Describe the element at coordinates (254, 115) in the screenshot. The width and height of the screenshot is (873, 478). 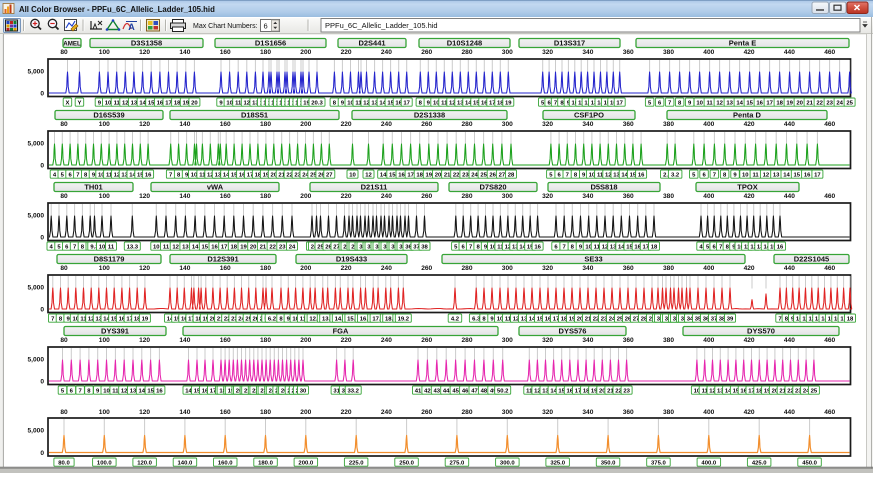
I see `svg-text: D18S51` at that location.